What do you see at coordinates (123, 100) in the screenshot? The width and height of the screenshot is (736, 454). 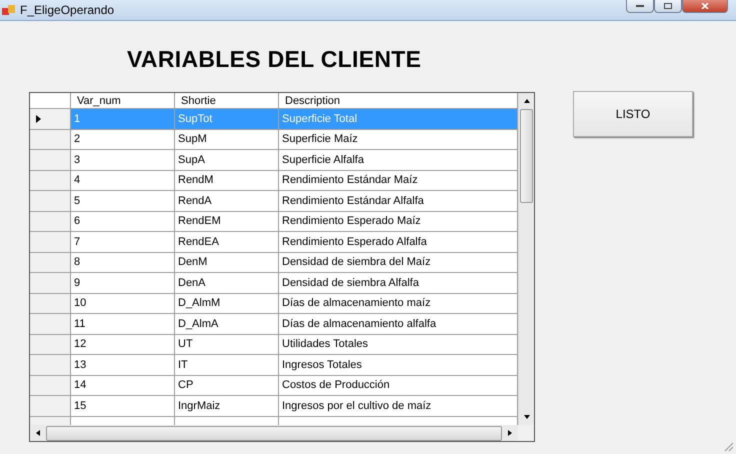 I see `column-header: Var_num` at bounding box center [123, 100].